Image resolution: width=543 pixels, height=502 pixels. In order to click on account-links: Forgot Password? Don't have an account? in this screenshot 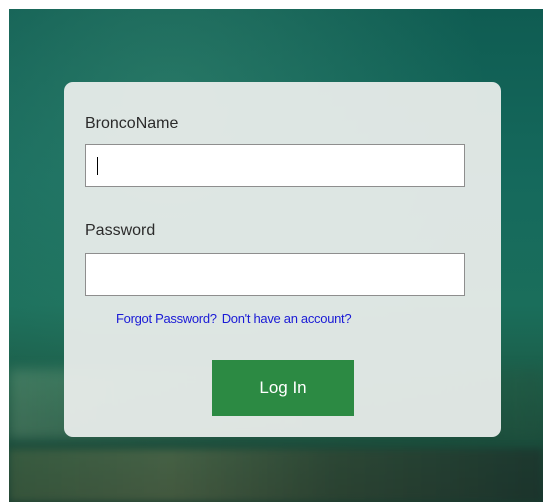, I will do `click(234, 318)`.